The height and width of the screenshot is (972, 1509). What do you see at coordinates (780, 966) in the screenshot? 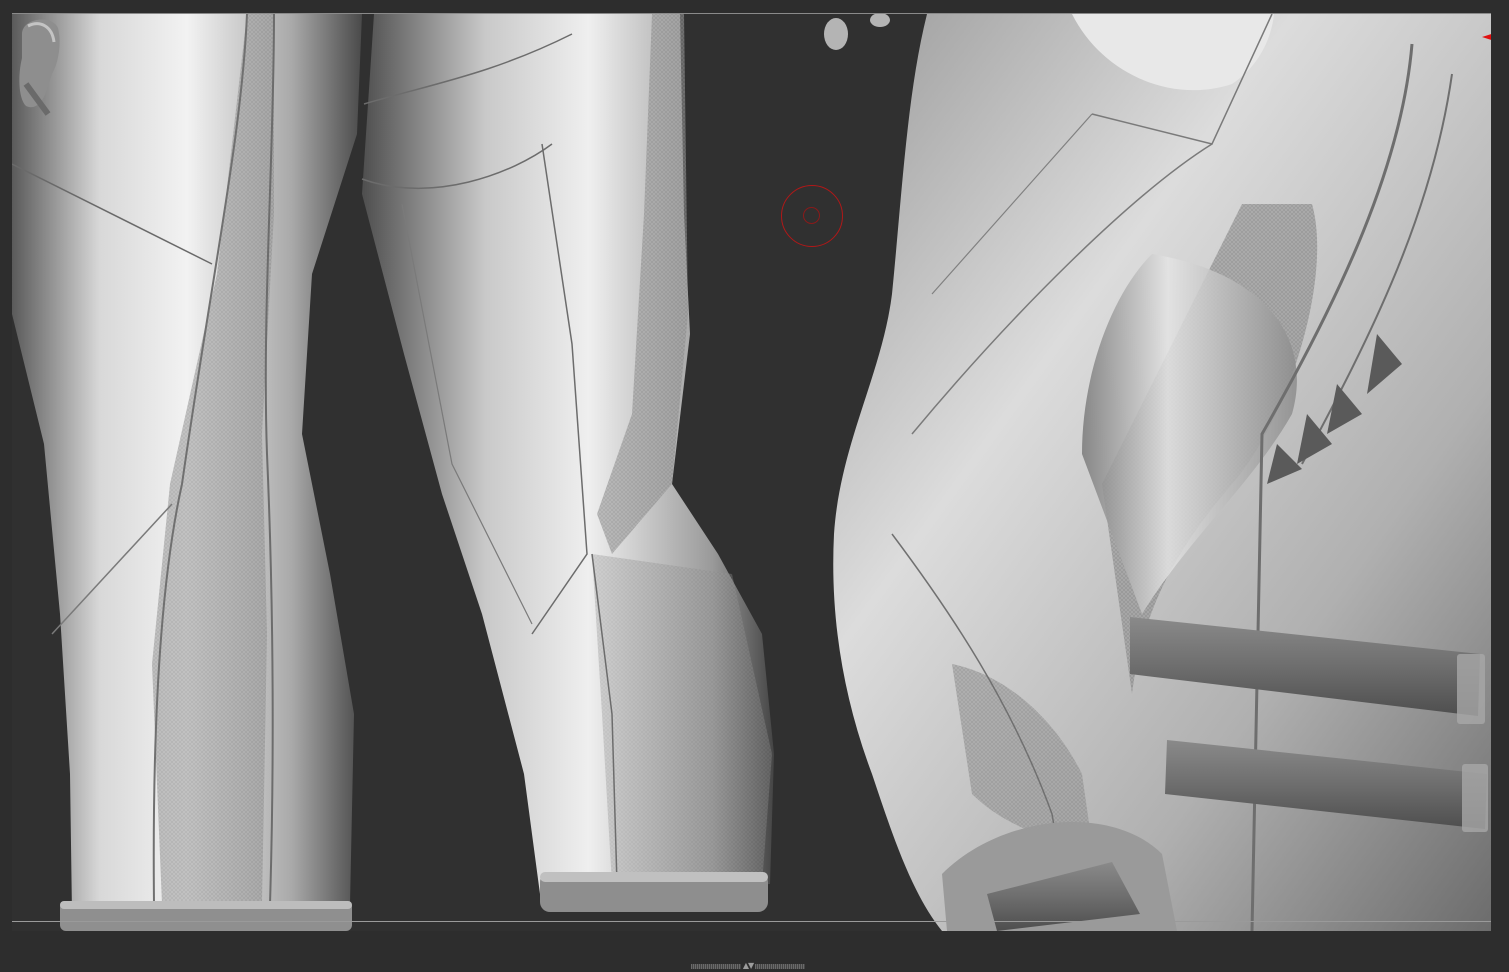
I see `splitter-grip-right` at bounding box center [780, 966].